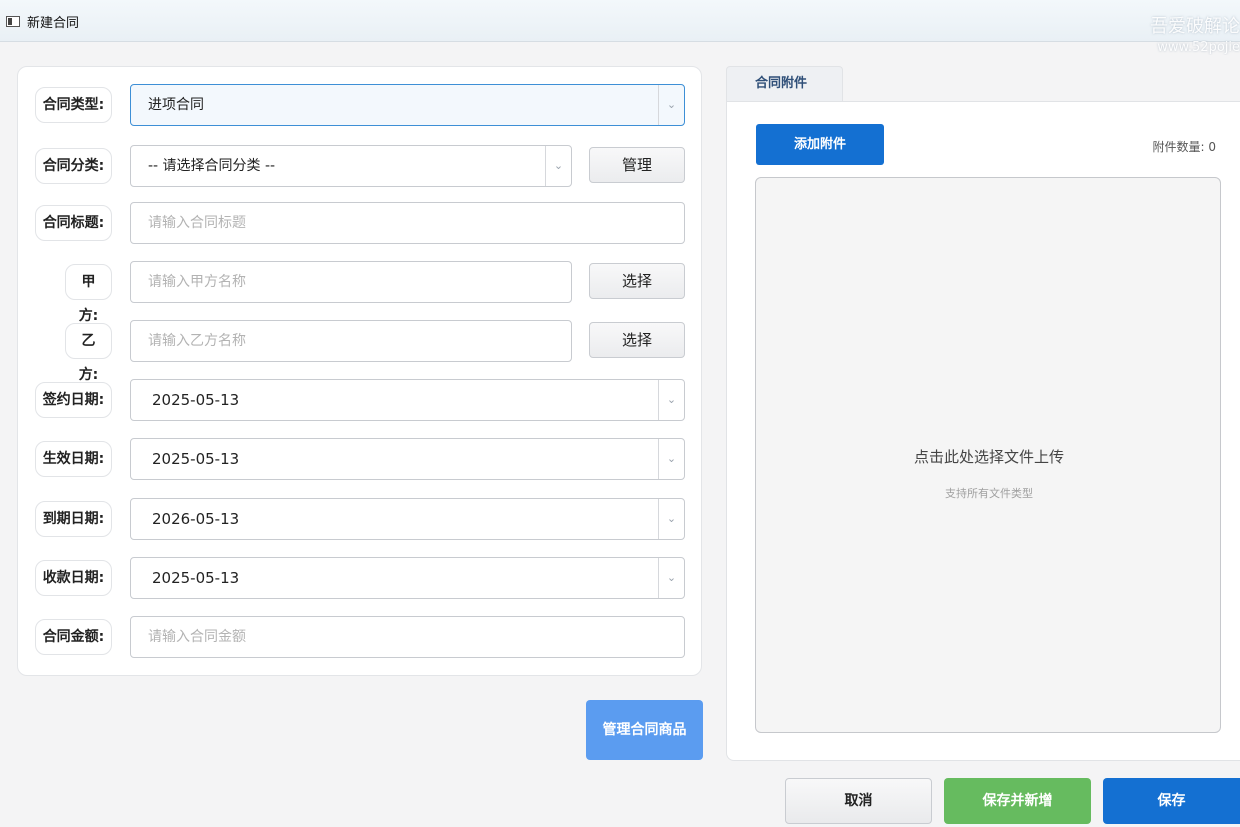  What do you see at coordinates (73, 459) in the screenshot?
I see `effective-date-label: 生效日期:` at bounding box center [73, 459].